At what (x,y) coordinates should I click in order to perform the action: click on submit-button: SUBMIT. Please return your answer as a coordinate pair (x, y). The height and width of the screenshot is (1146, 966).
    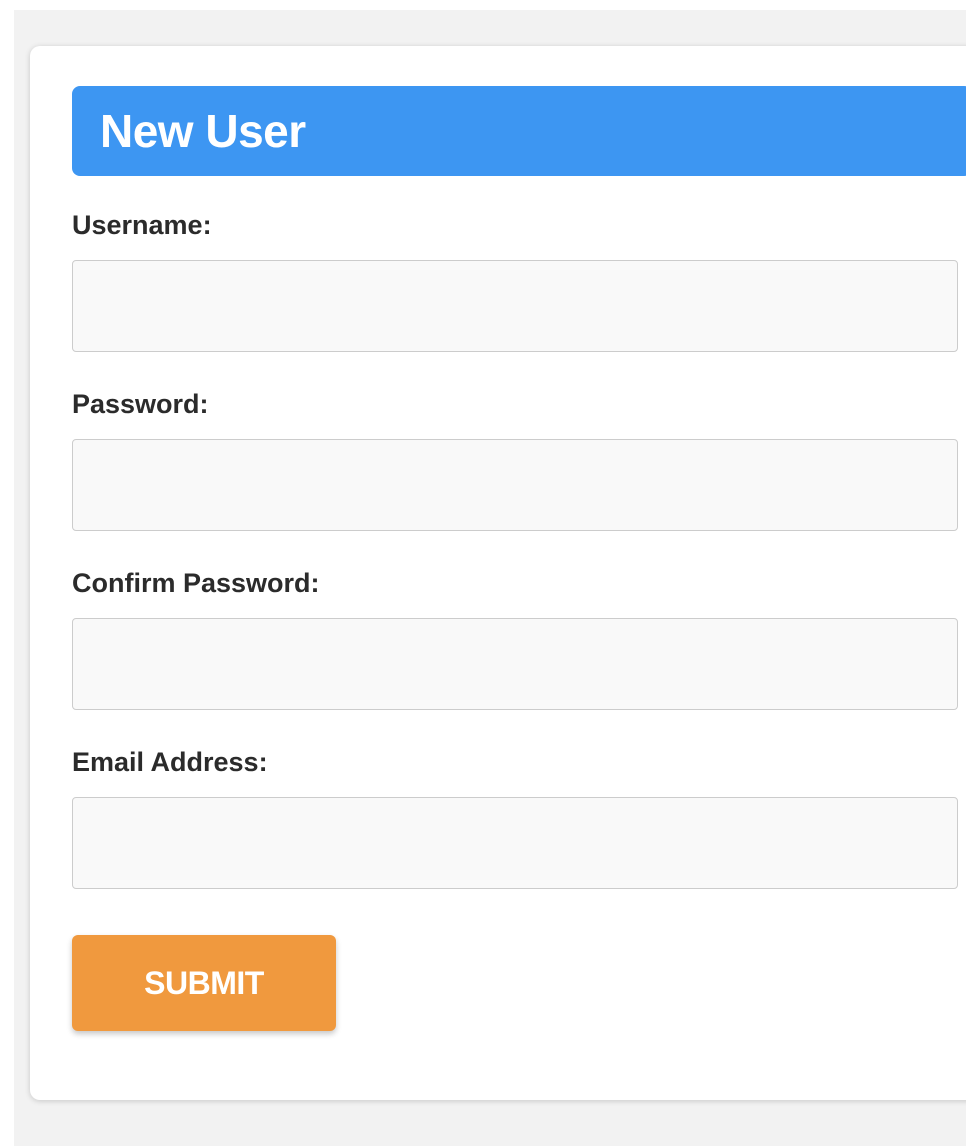
    Looking at the image, I should click on (204, 983).